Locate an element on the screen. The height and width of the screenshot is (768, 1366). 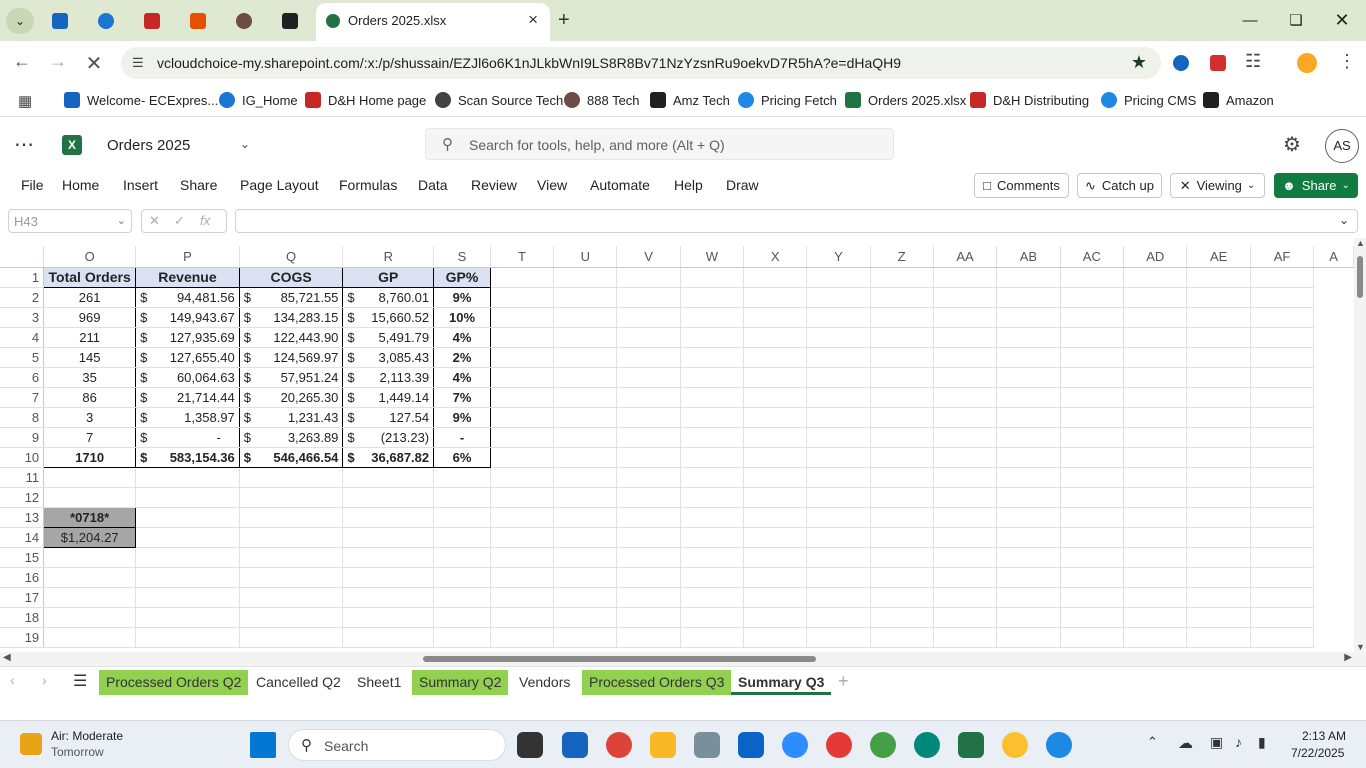
column-header: AB is located at coordinates (1028, 257).